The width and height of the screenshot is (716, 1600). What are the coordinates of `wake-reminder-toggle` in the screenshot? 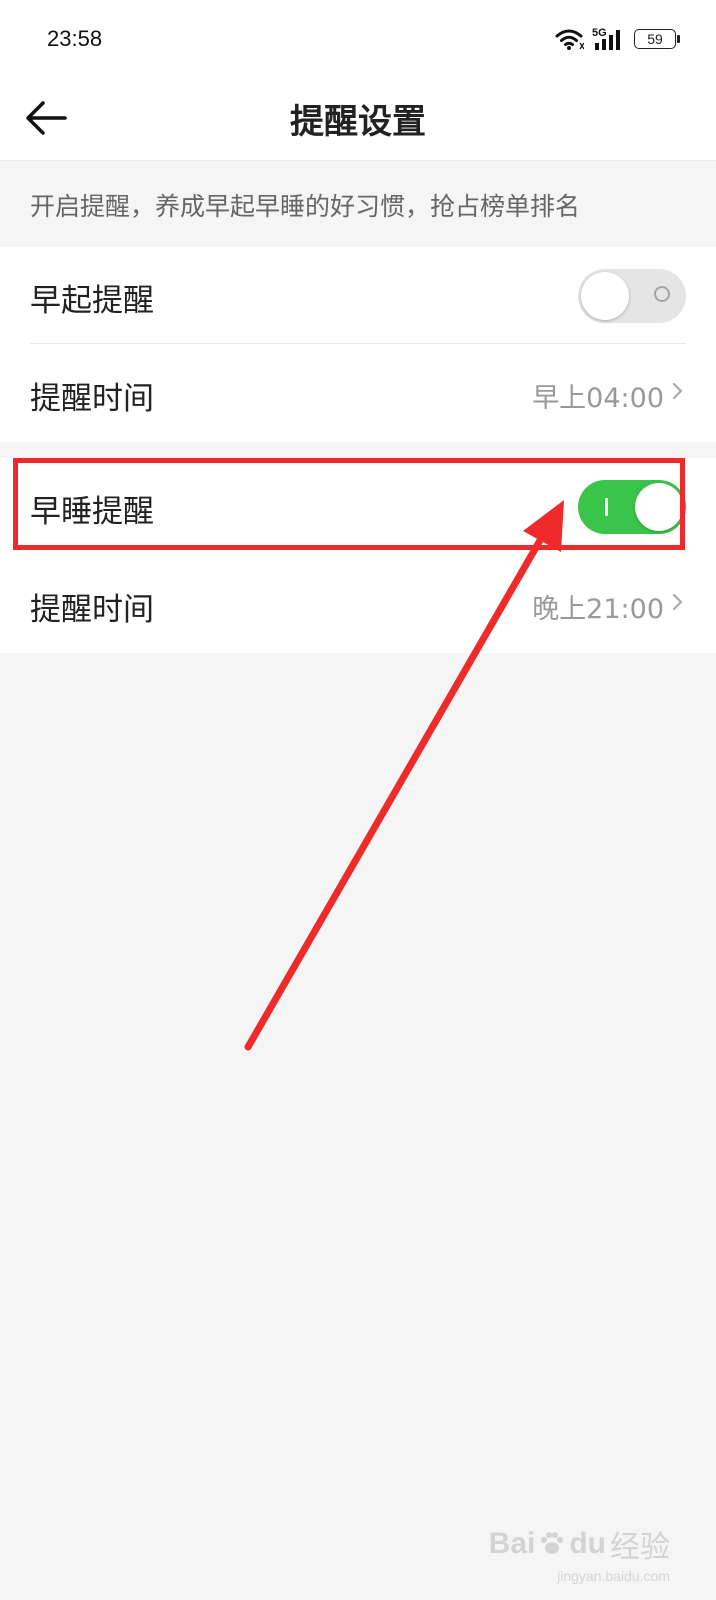 It's located at (632, 296).